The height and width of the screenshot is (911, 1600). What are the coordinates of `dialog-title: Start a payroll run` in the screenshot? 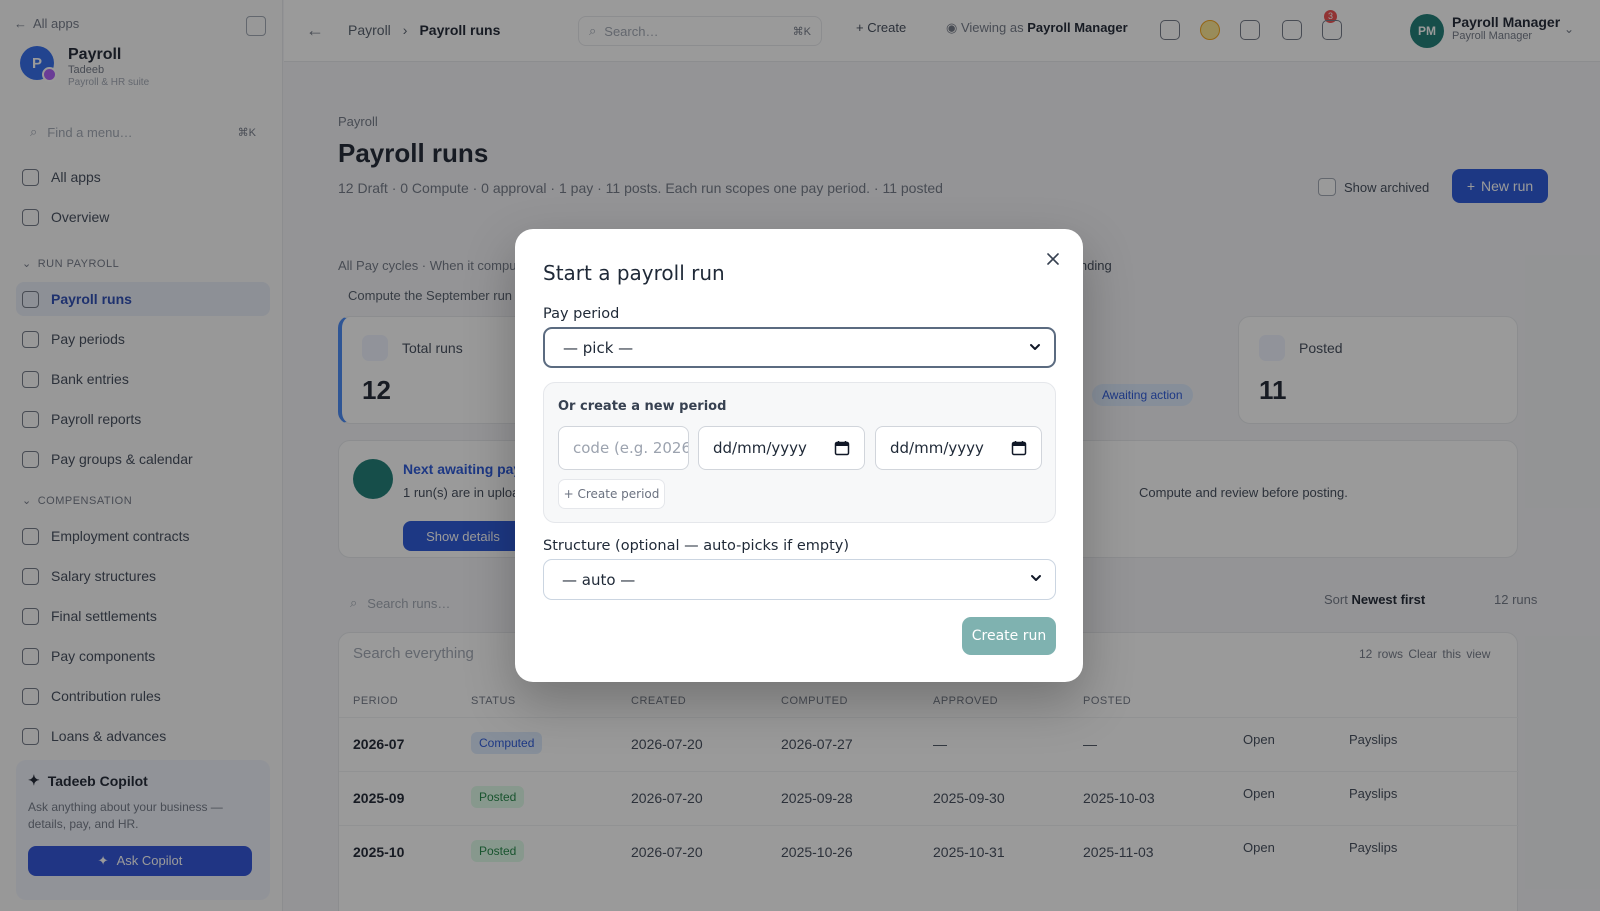 It's located at (634, 273).